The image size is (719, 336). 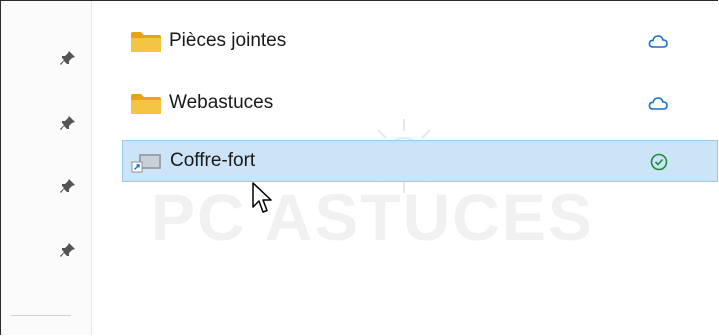 What do you see at coordinates (46, 168) in the screenshot?
I see `navigation-pane` at bounding box center [46, 168].